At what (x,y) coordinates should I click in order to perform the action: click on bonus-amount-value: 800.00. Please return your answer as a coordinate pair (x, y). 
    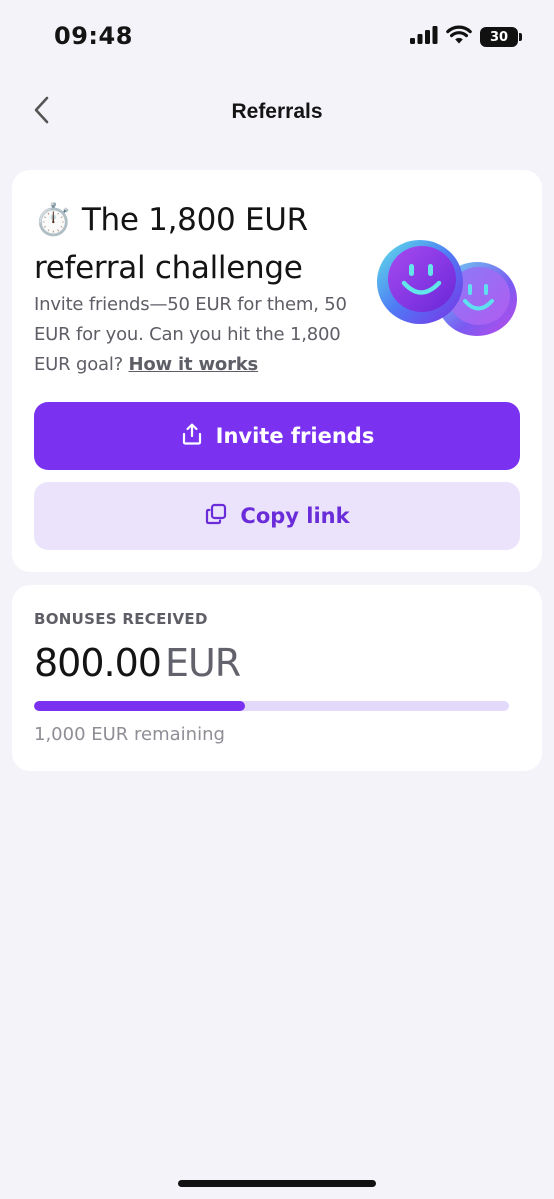
    Looking at the image, I should click on (98, 663).